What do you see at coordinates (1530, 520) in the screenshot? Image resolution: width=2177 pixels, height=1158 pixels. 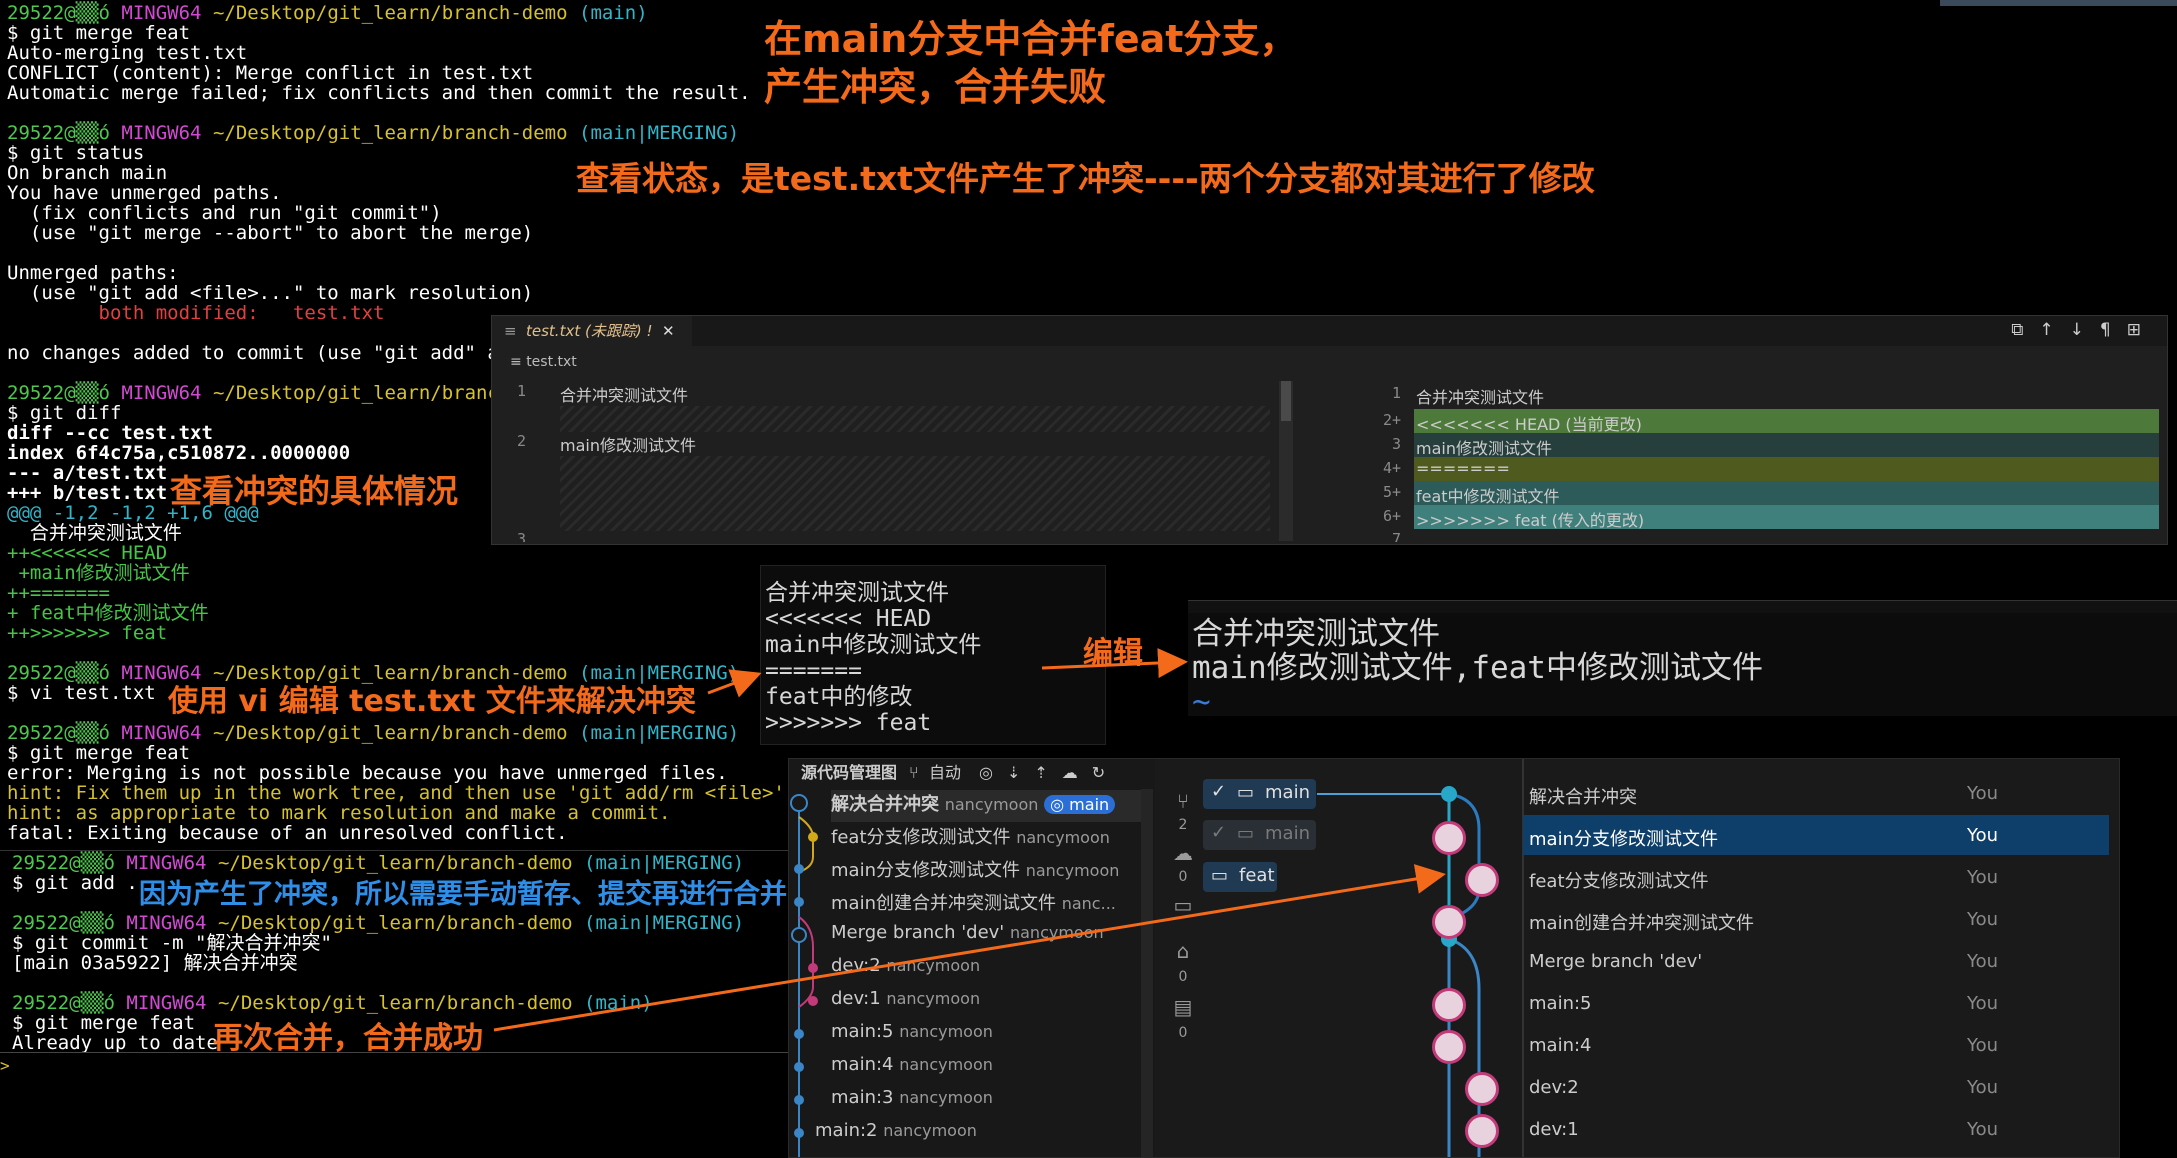 I see `code-line: >>>>>>> feat (传入的更改)` at bounding box center [1530, 520].